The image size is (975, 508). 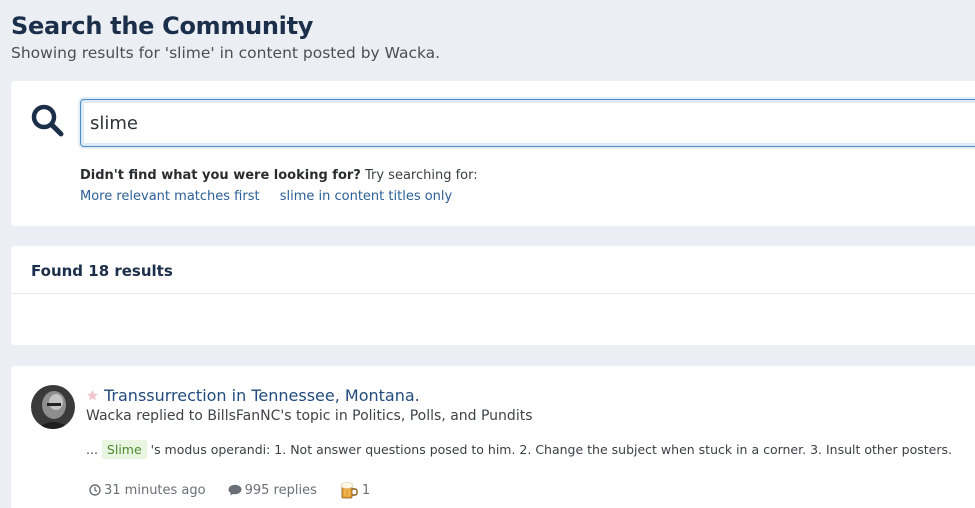 I want to click on search-icon, so click(x=48, y=121).